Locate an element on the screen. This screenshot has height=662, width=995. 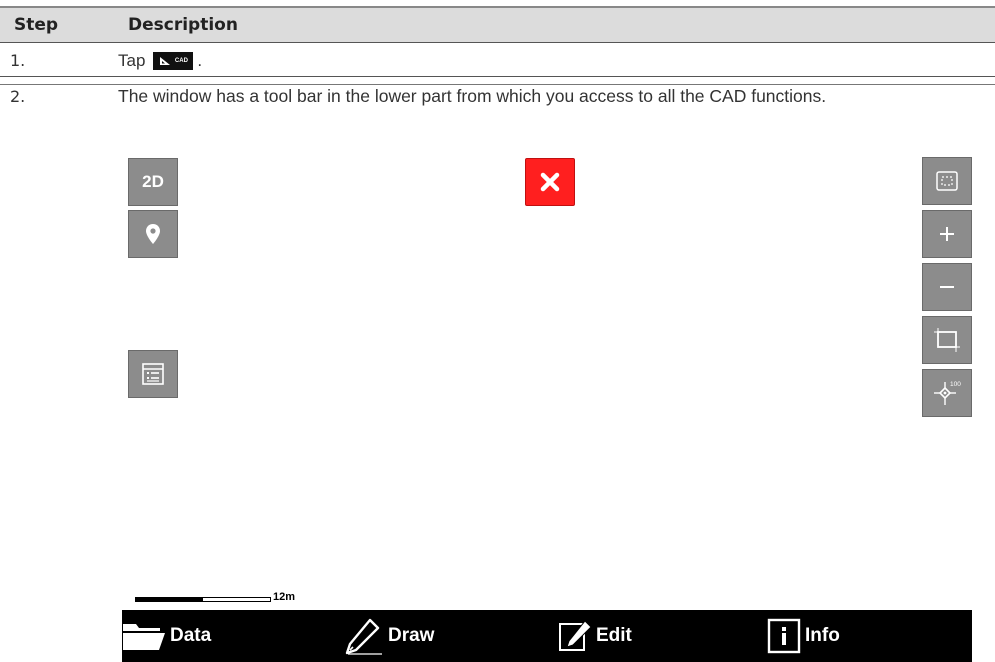
location-pin-button is located at coordinates (153, 234).